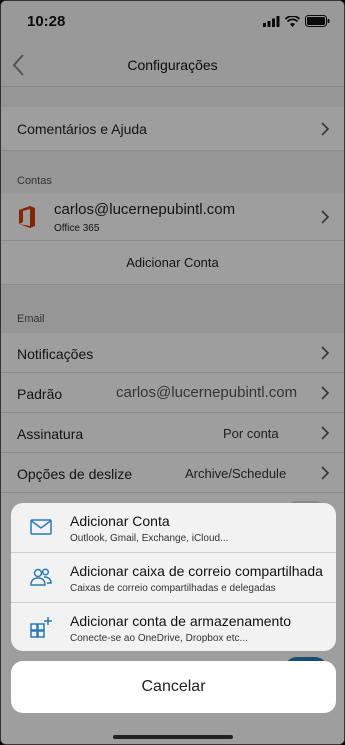 This screenshot has height=745, width=345. I want to click on home-indicator, so click(172, 737).